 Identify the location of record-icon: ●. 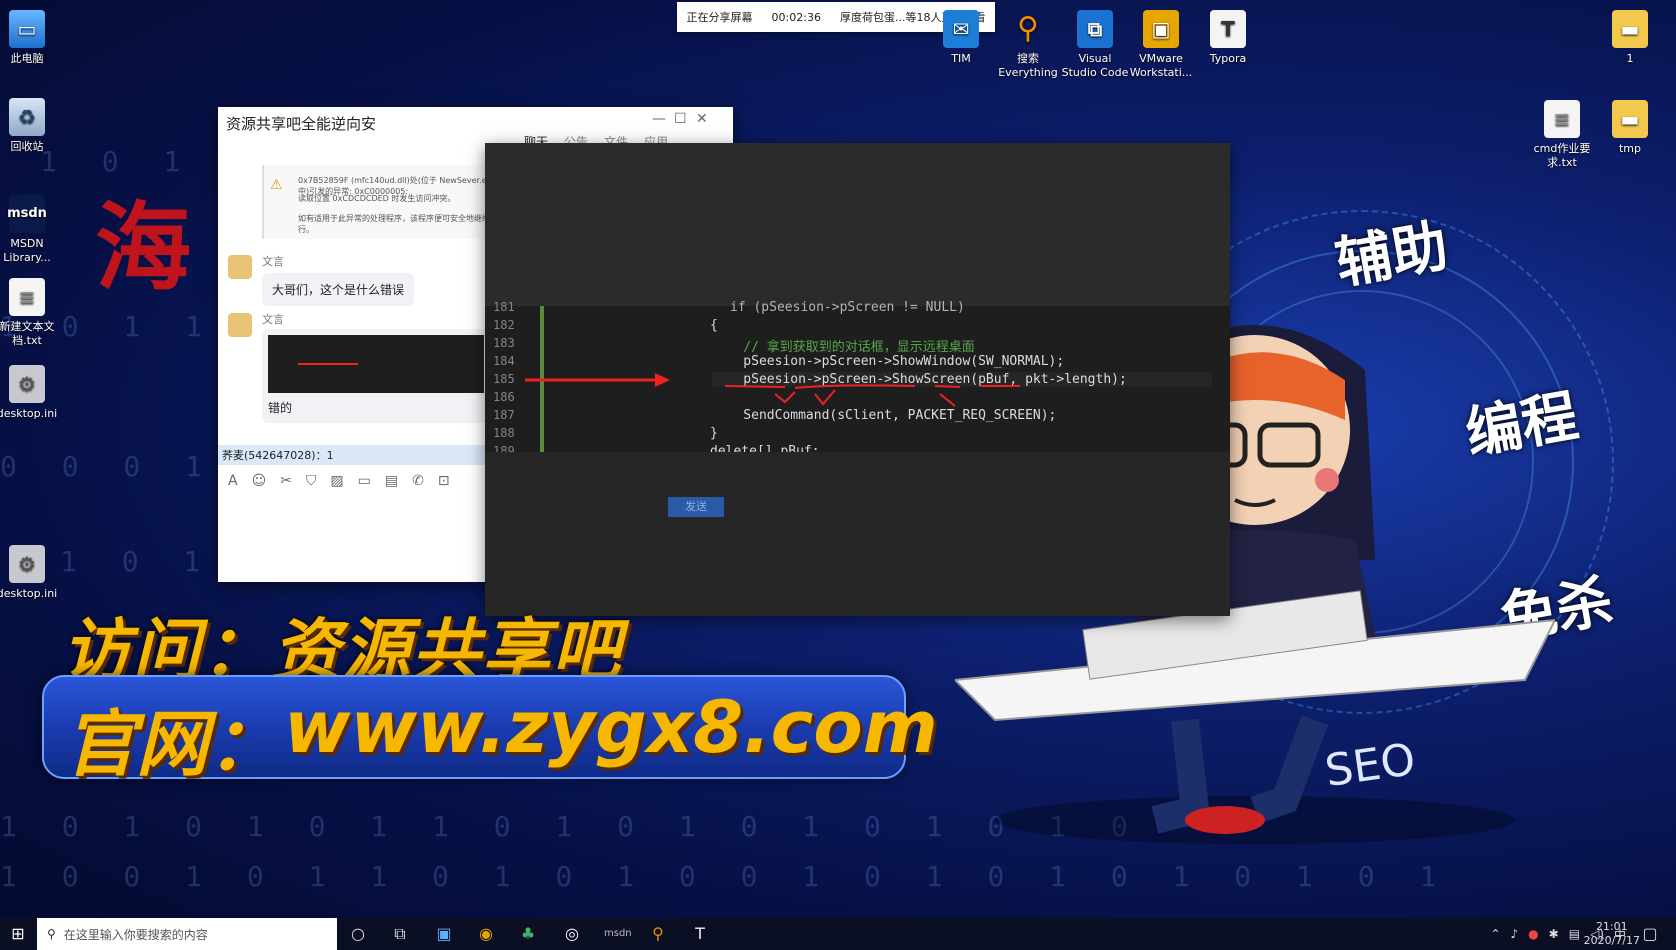
(1533, 934).